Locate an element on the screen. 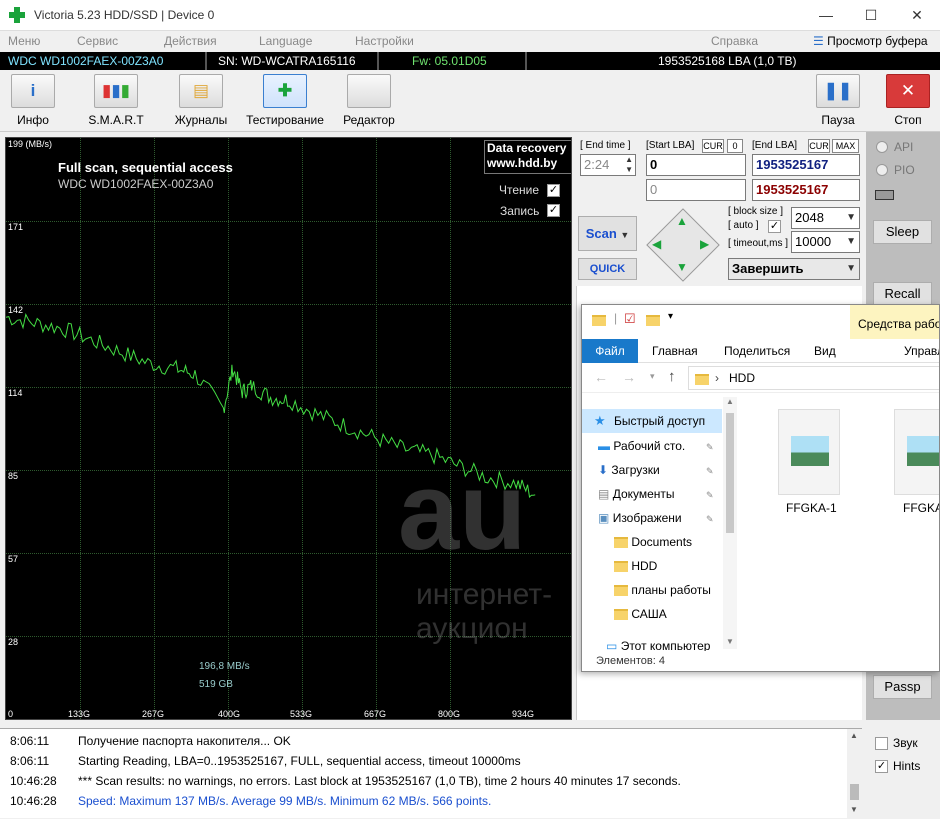 The image size is (940, 819). start-zero-button: 0 is located at coordinates (735, 146).